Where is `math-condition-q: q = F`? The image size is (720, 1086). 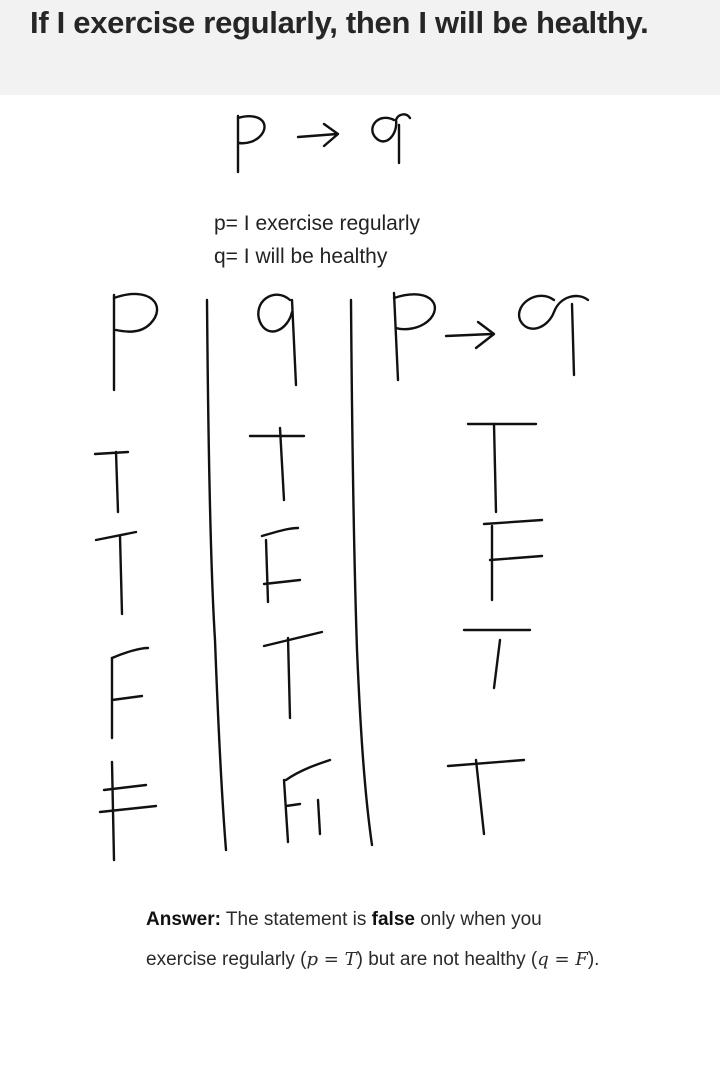
math-condition-q: q = F is located at coordinates (562, 959).